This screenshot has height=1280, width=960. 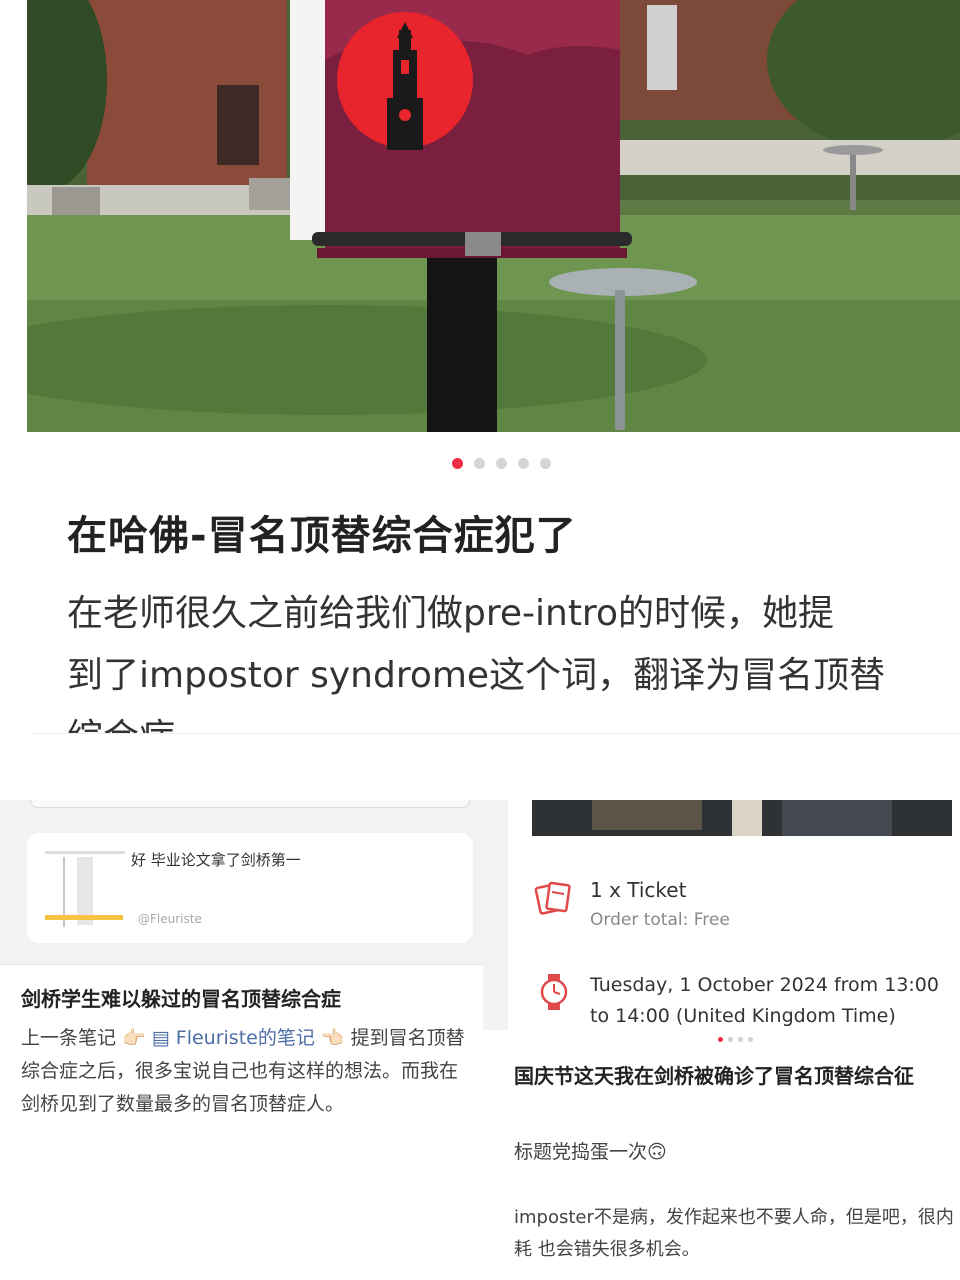 What do you see at coordinates (322, 536) in the screenshot?
I see `post-title: 在哈佛-冒名顶替综合症犯了` at bounding box center [322, 536].